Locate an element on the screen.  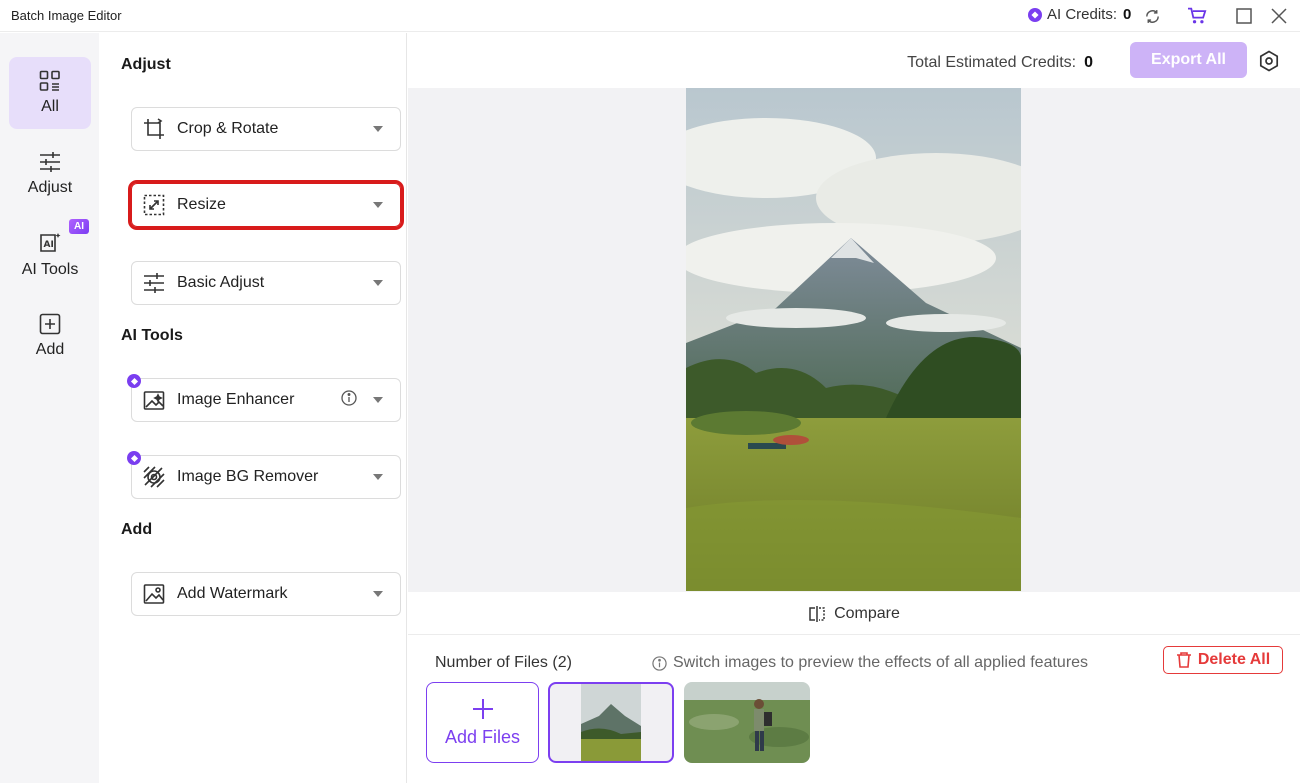
delete-all-label: Delete All is located at coordinates (1234, 659).